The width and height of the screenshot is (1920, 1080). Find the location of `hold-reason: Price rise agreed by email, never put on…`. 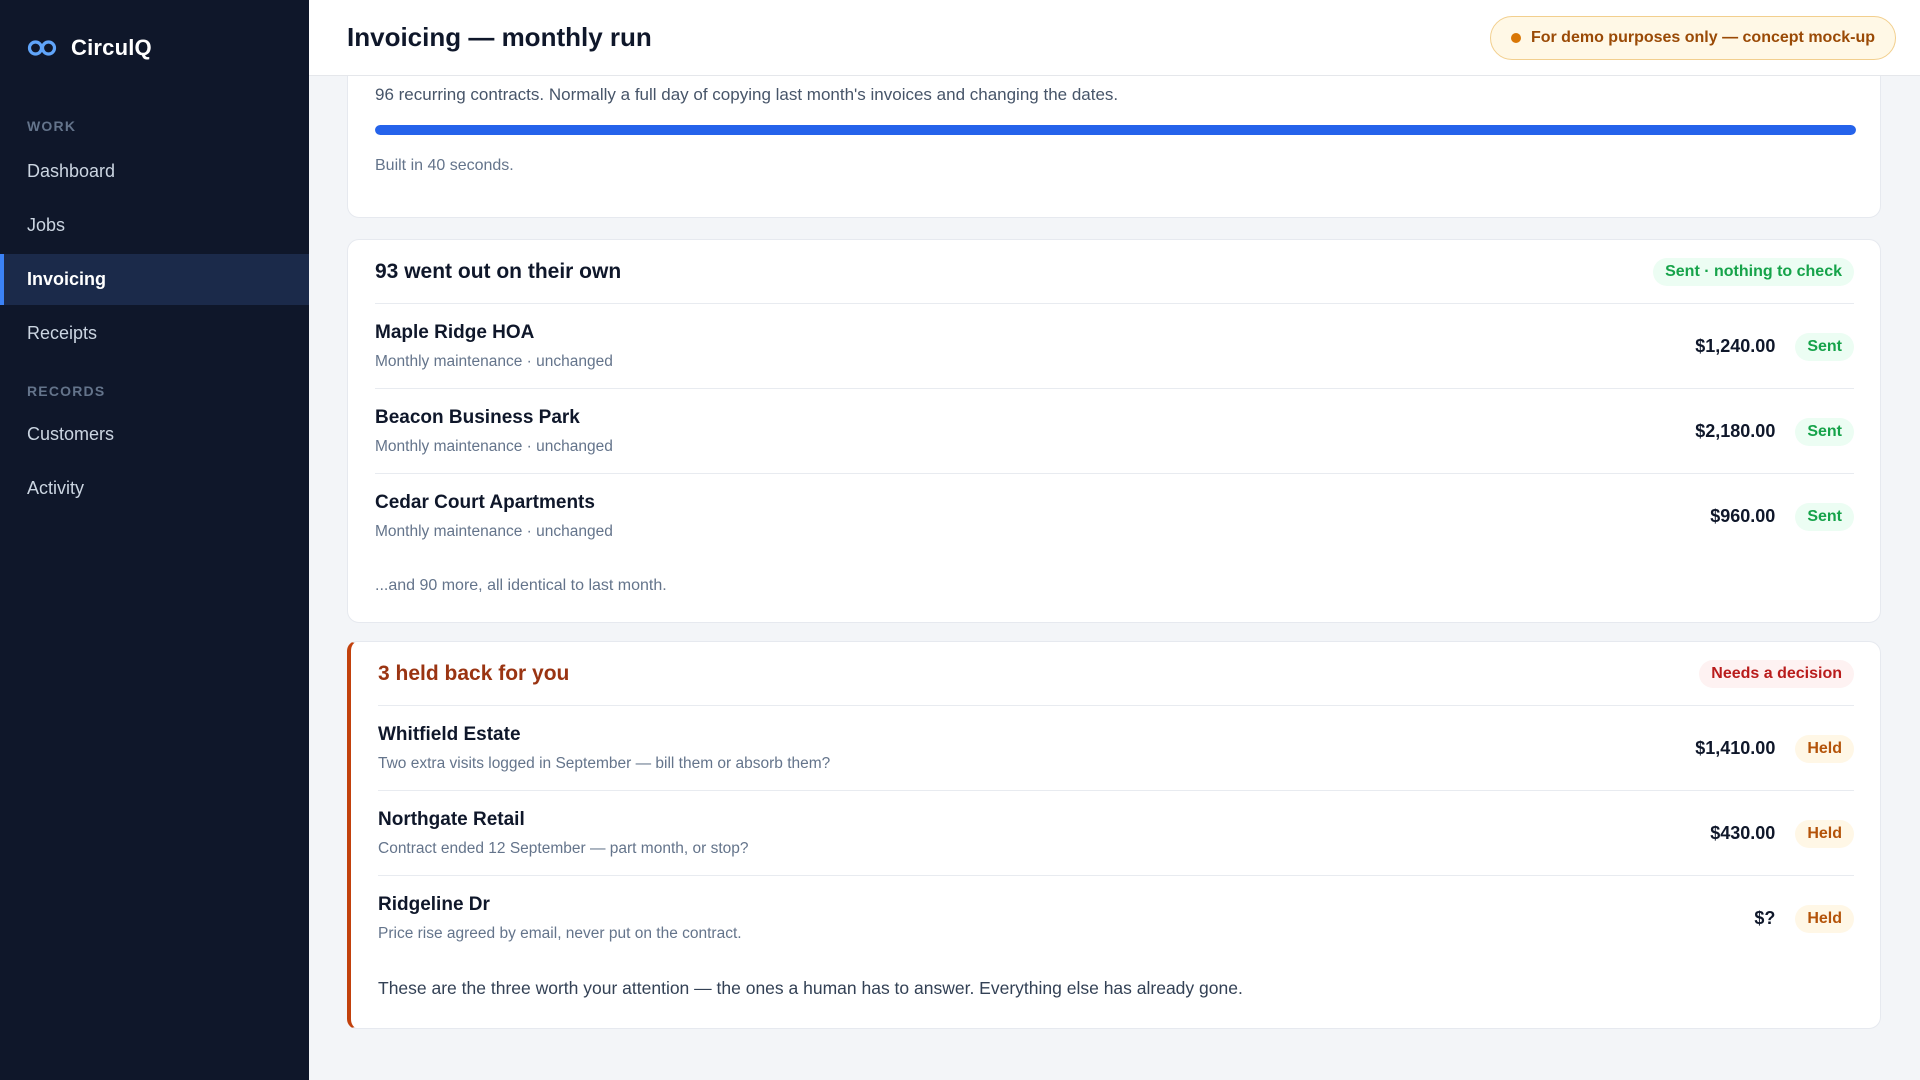

hold-reason: Price rise agreed by email, never put on… is located at coordinates (560, 933).